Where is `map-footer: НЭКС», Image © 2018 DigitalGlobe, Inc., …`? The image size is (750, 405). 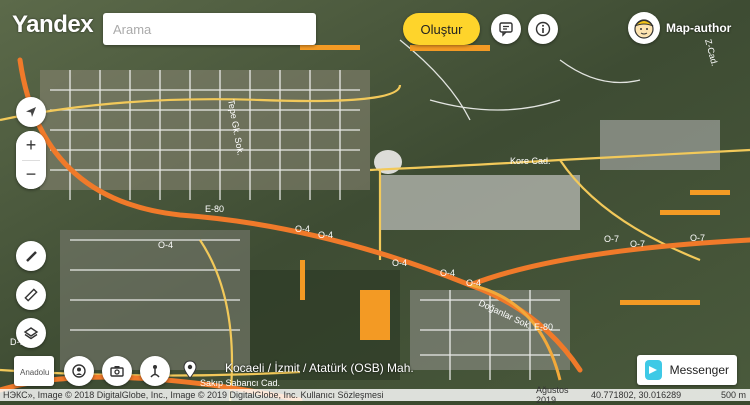 map-footer: НЭКС», Image © 2018 DigitalGlobe, Inc., … is located at coordinates (375, 395).